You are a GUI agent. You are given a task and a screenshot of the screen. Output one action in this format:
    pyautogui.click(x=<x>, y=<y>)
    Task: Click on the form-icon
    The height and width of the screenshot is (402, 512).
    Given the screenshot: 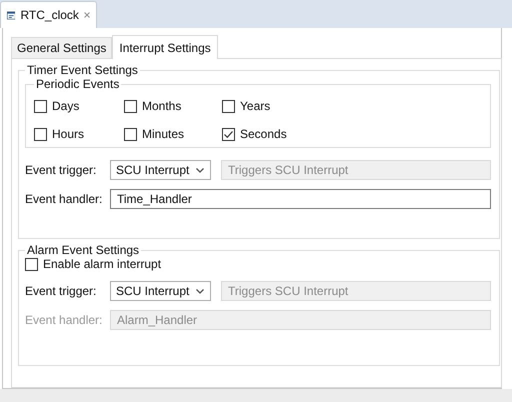 What is the action you would take?
    pyautogui.click(x=11, y=15)
    